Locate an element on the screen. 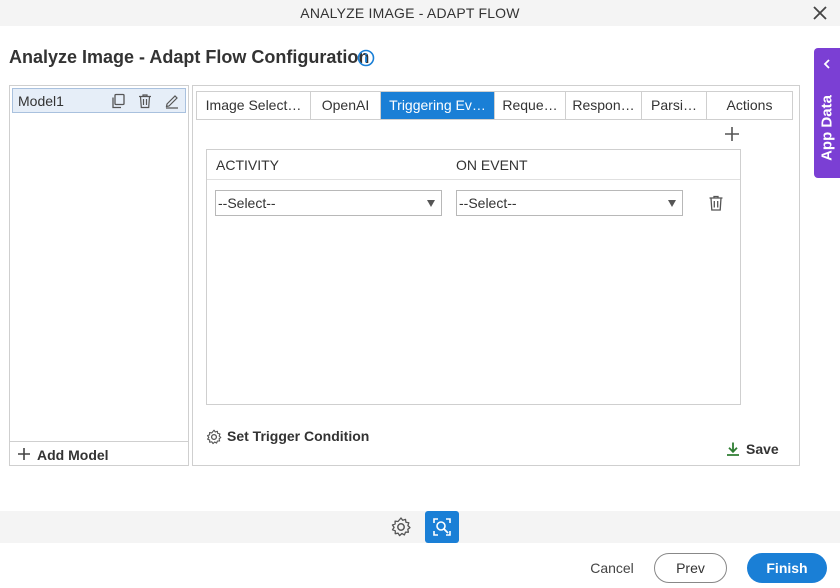 The height and width of the screenshot is (588, 840). model-name: Model1 is located at coordinates (41, 101).